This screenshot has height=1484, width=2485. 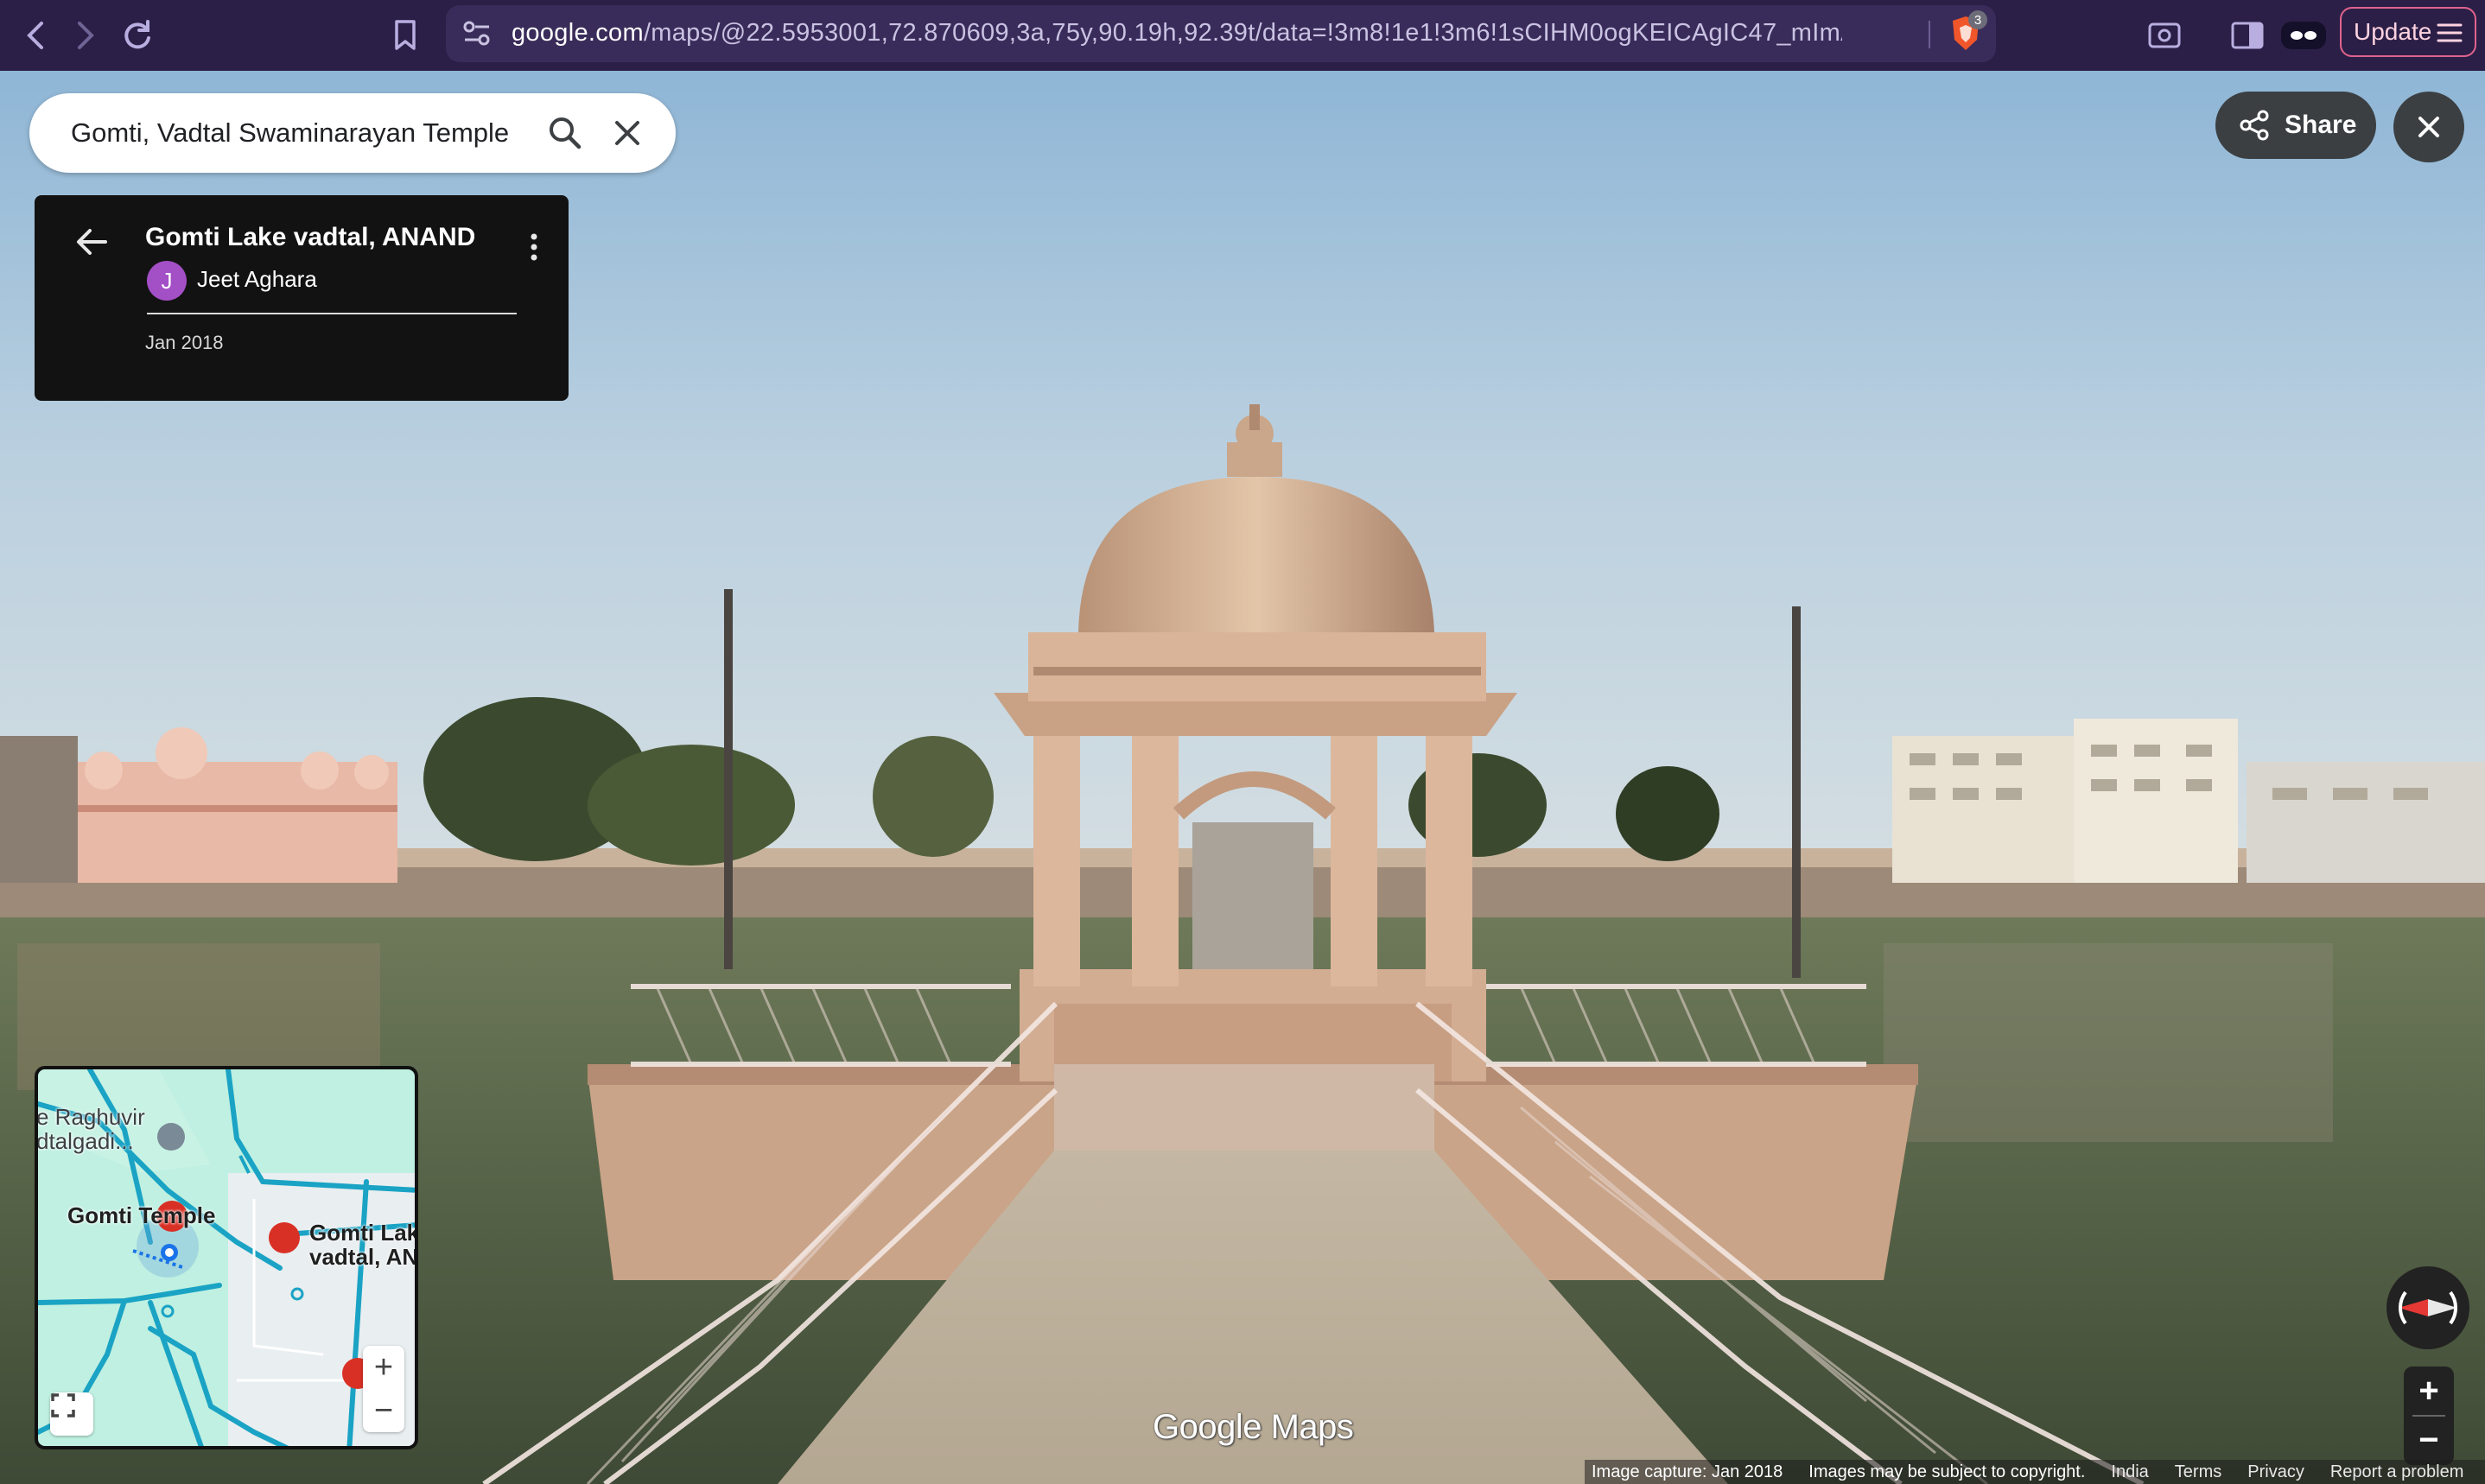 I want to click on search-icon, so click(x=565, y=133).